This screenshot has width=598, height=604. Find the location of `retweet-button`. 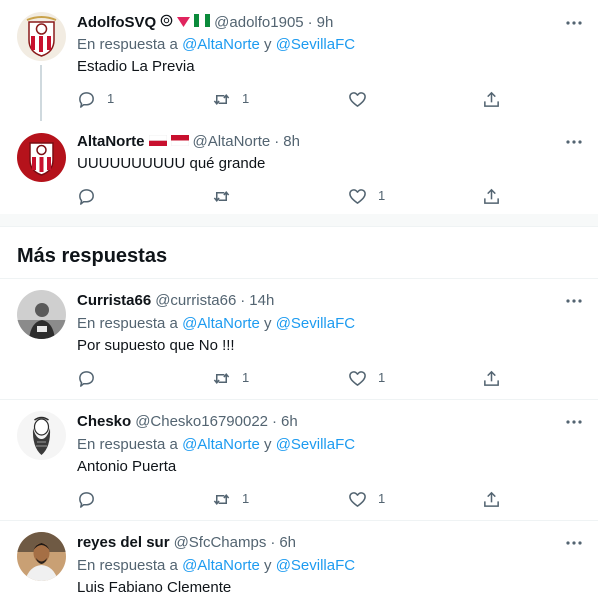

retweet-button is located at coordinates (227, 196).